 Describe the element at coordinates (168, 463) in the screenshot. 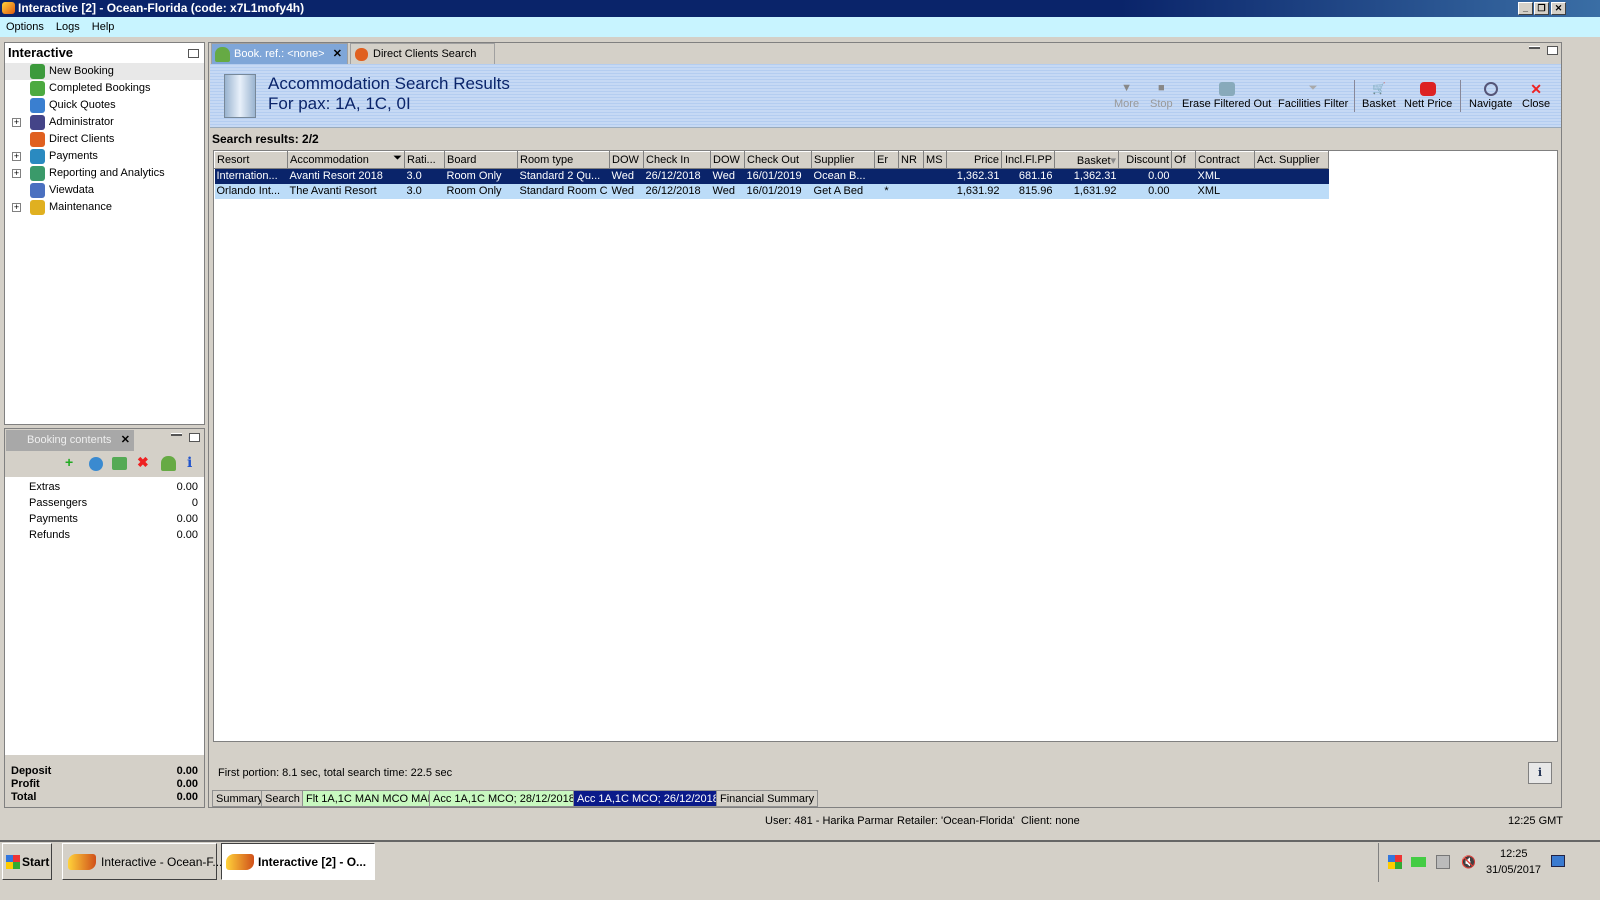

I see `palm-icon` at that location.